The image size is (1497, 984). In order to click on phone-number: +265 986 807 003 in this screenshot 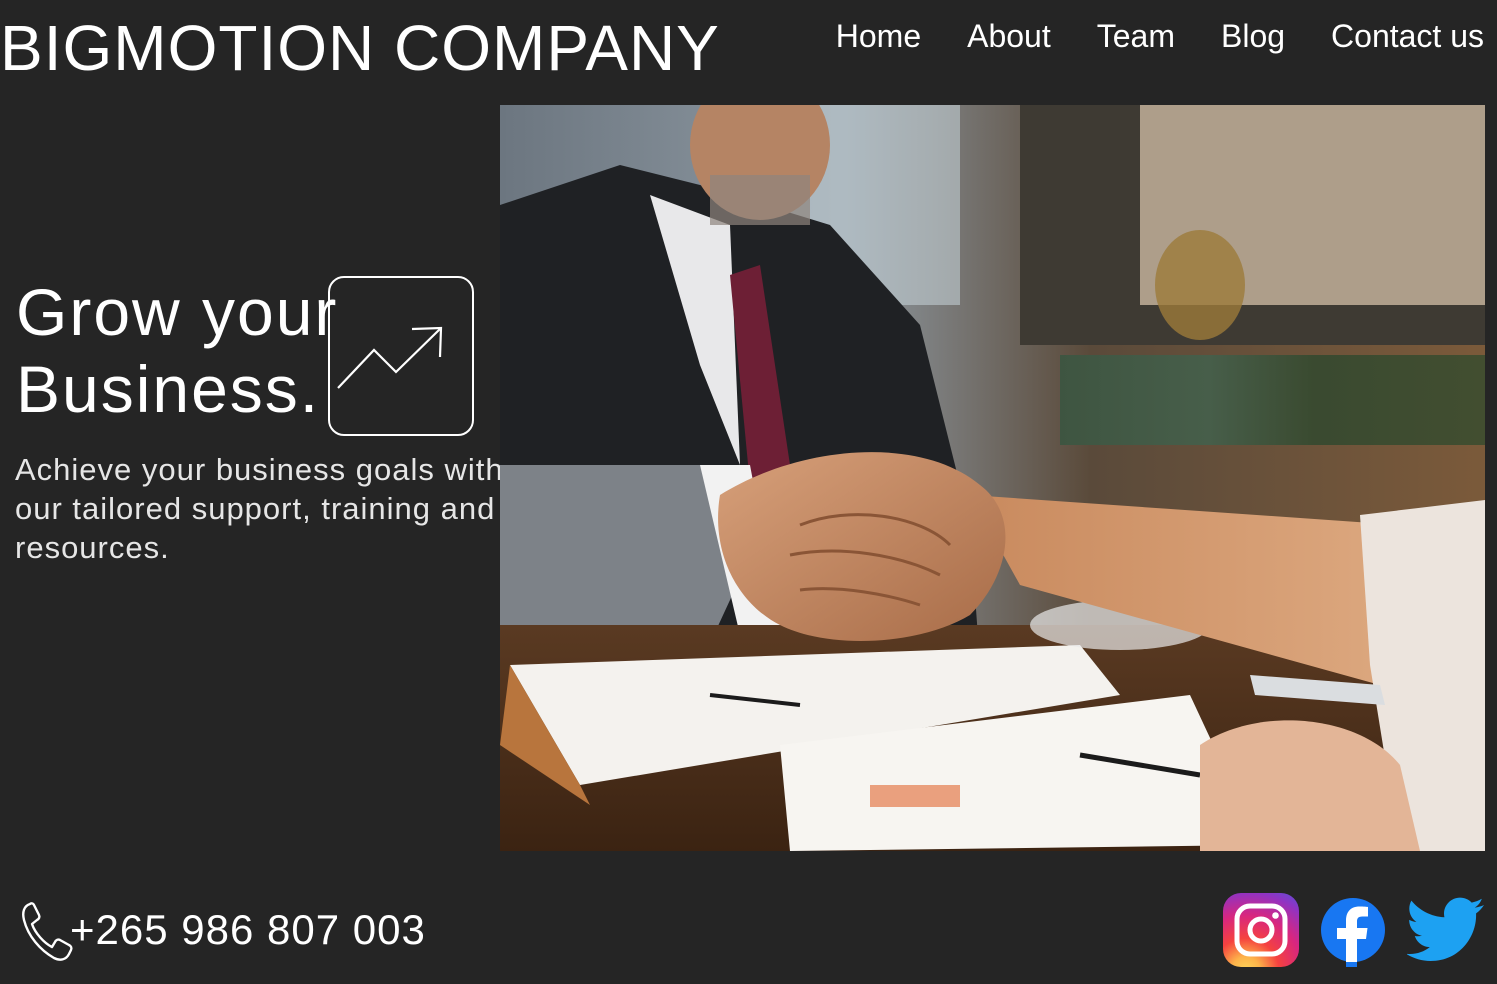, I will do `click(248, 929)`.